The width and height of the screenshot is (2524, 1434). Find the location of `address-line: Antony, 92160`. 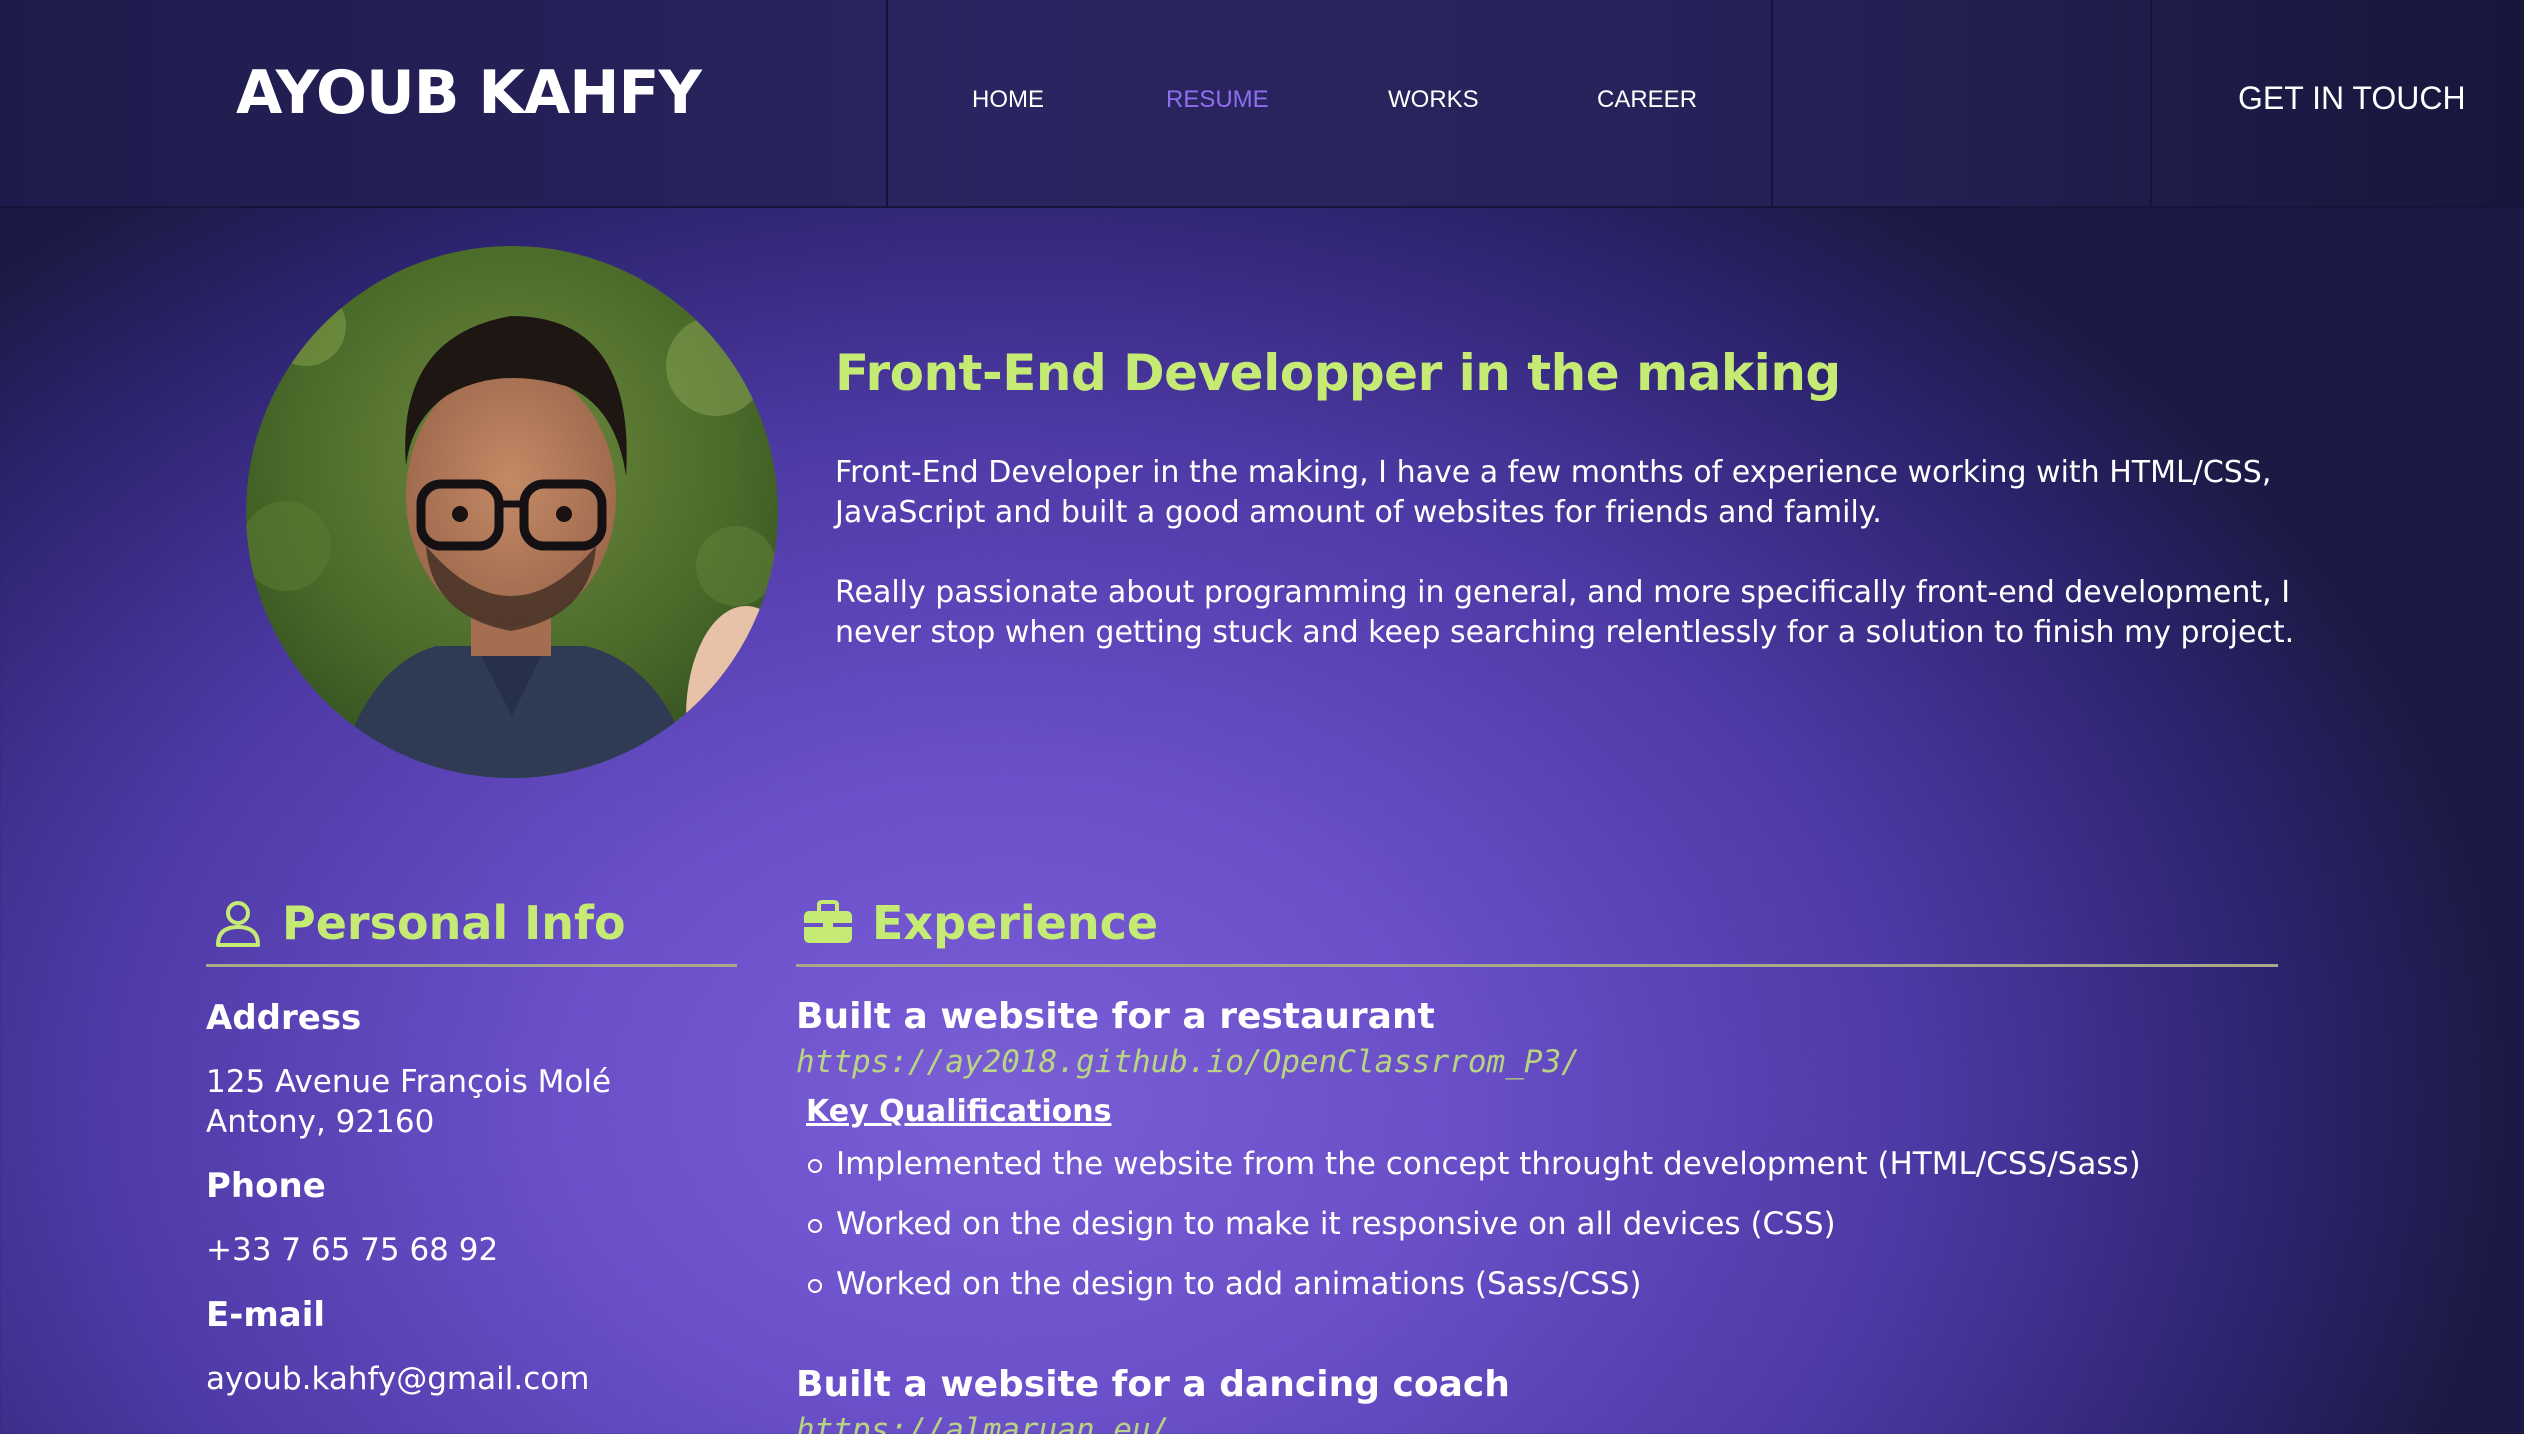

address-line: Antony, 92160 is located at coordinates (320, 1122).